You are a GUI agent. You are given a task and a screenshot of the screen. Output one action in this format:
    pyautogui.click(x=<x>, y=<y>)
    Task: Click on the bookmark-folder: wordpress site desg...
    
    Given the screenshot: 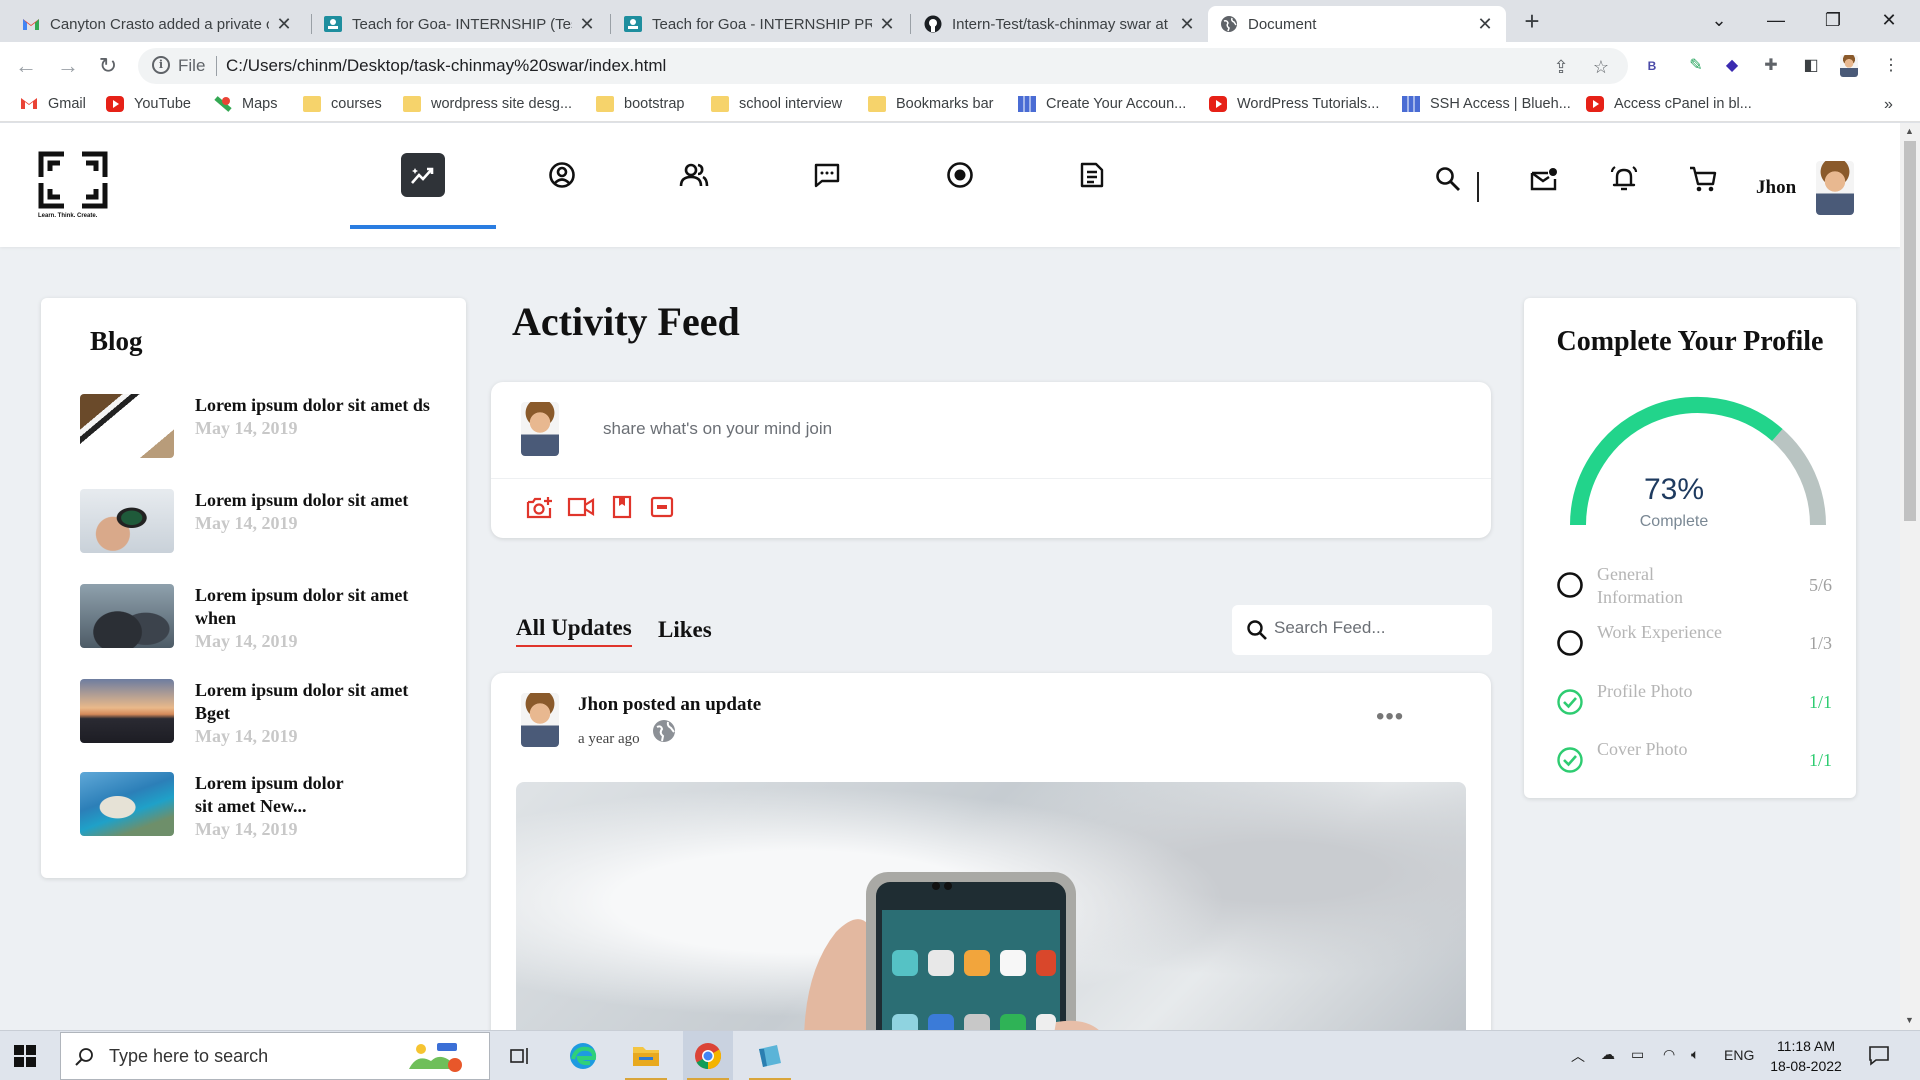 What is the action you would take?
    pyautogui.click(x=487, y=104)
    